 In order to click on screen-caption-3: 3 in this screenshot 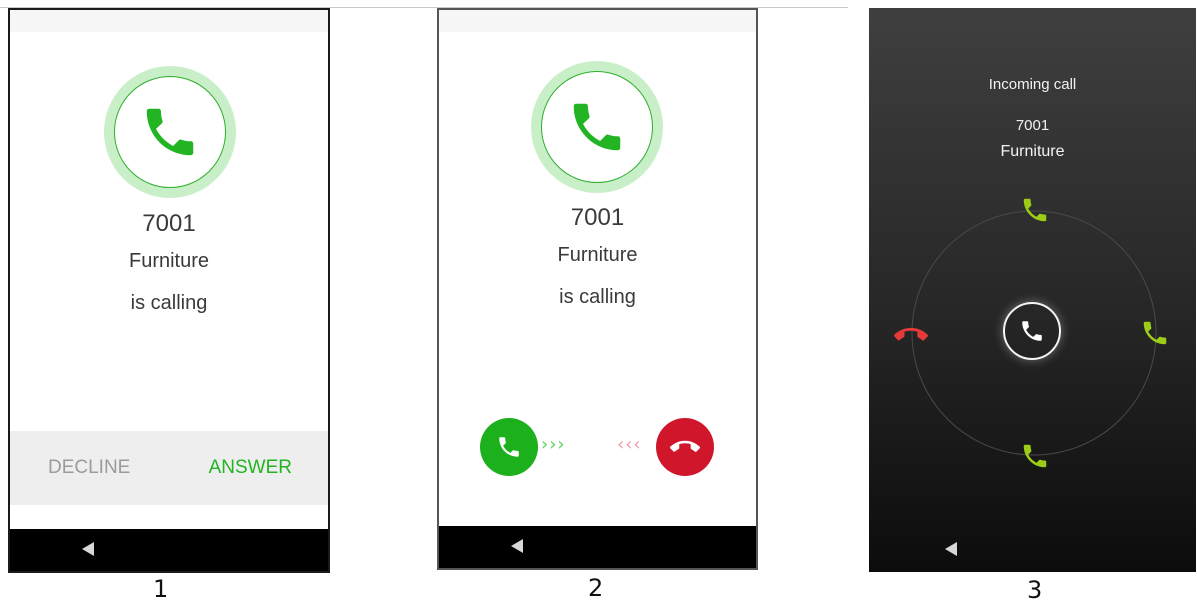, I will do `click(1035, 590)`.